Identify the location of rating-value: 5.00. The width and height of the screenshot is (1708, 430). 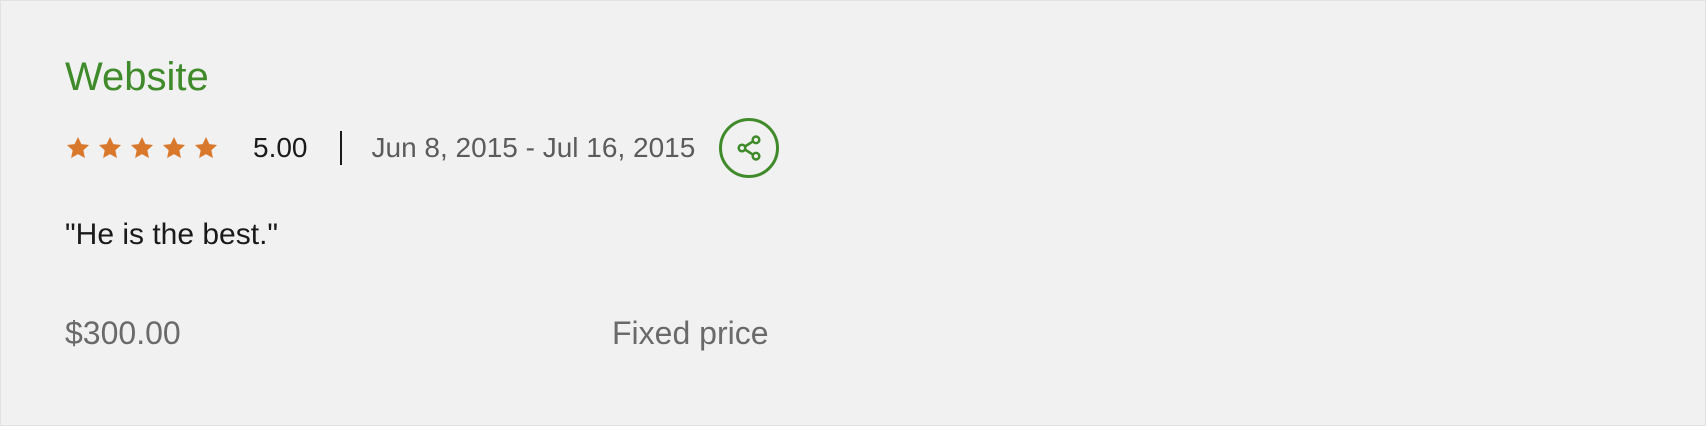
(280, 147).